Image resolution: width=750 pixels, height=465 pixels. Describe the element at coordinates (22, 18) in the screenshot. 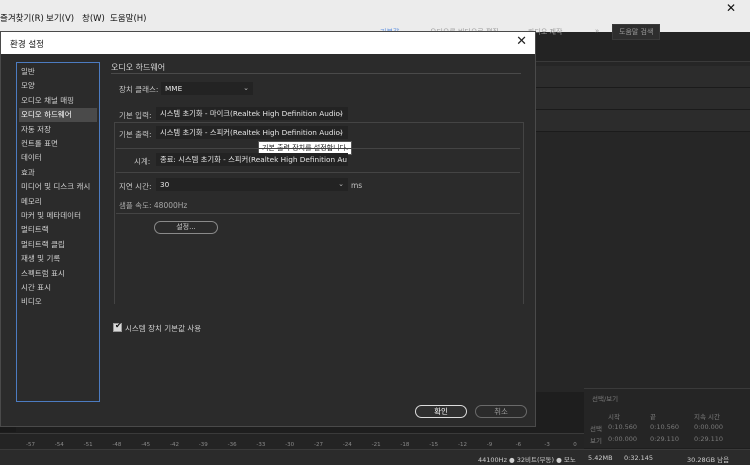

I see `menu-favorites: 즐겨찾기(R)` at that location.